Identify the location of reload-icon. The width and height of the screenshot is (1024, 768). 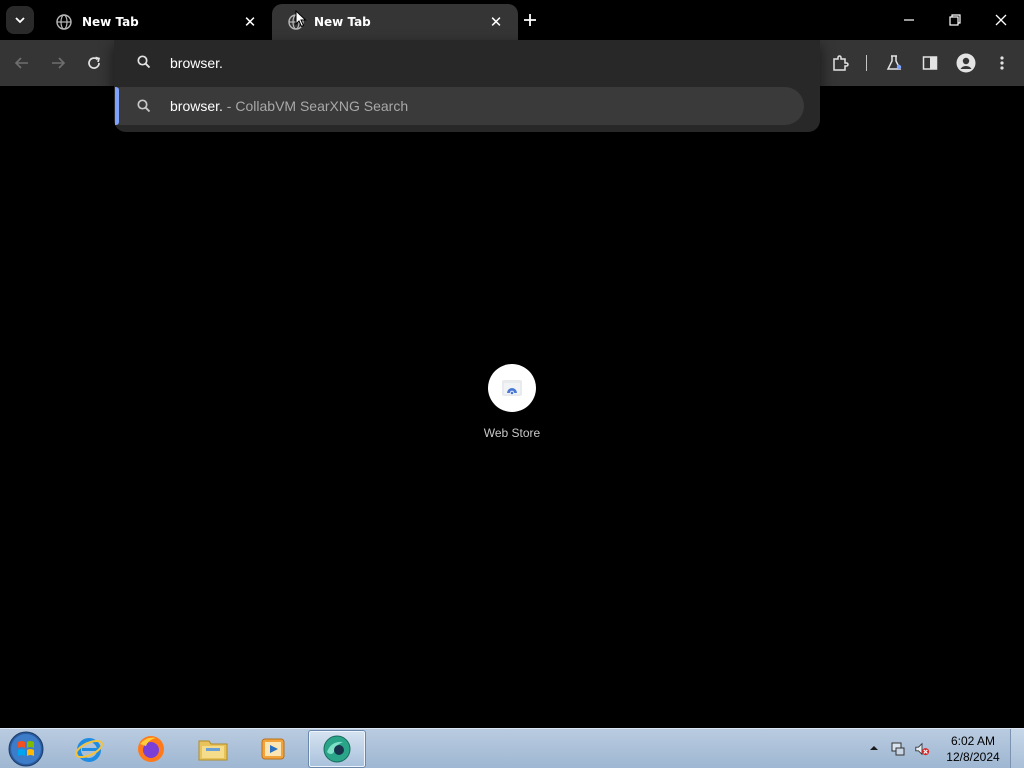
(94, 62).